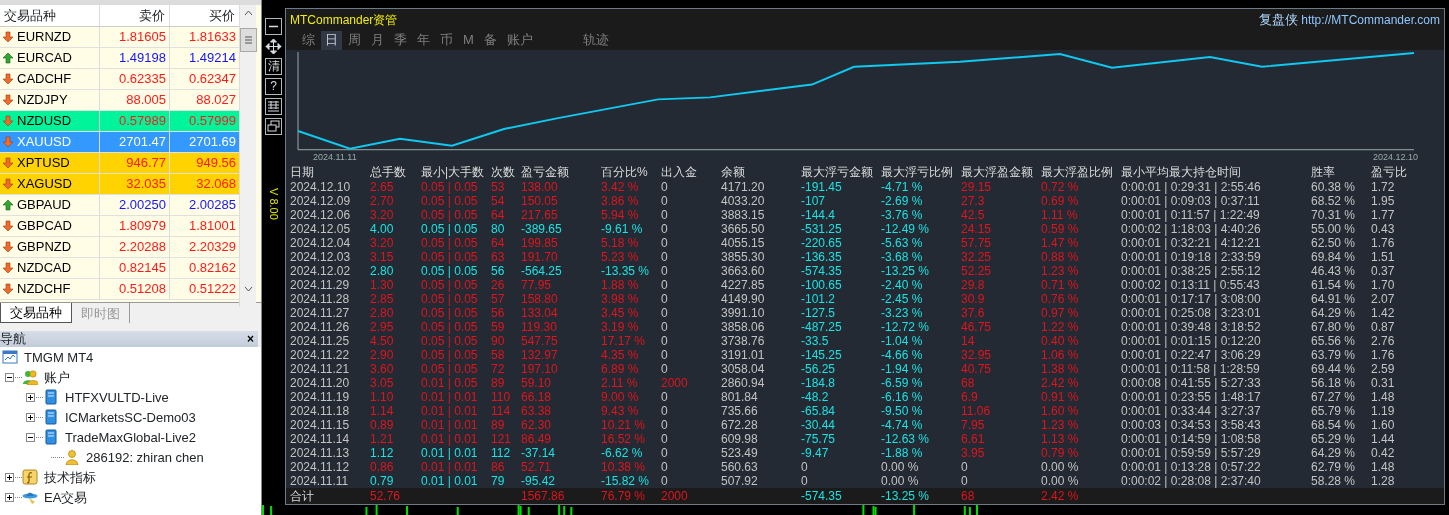  What do you see at coordinates (1191, 425) in the screenshot?
I see `table-cell-text: 0:00:03 | 0:34:53 | 3:58:43` at bounding box center [1191, 425].